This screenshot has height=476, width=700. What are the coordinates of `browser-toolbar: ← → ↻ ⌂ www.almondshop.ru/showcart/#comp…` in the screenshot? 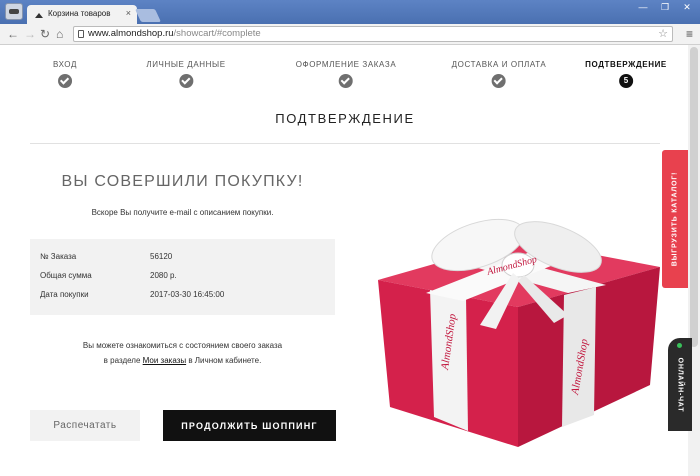 It's located at (350, 34).